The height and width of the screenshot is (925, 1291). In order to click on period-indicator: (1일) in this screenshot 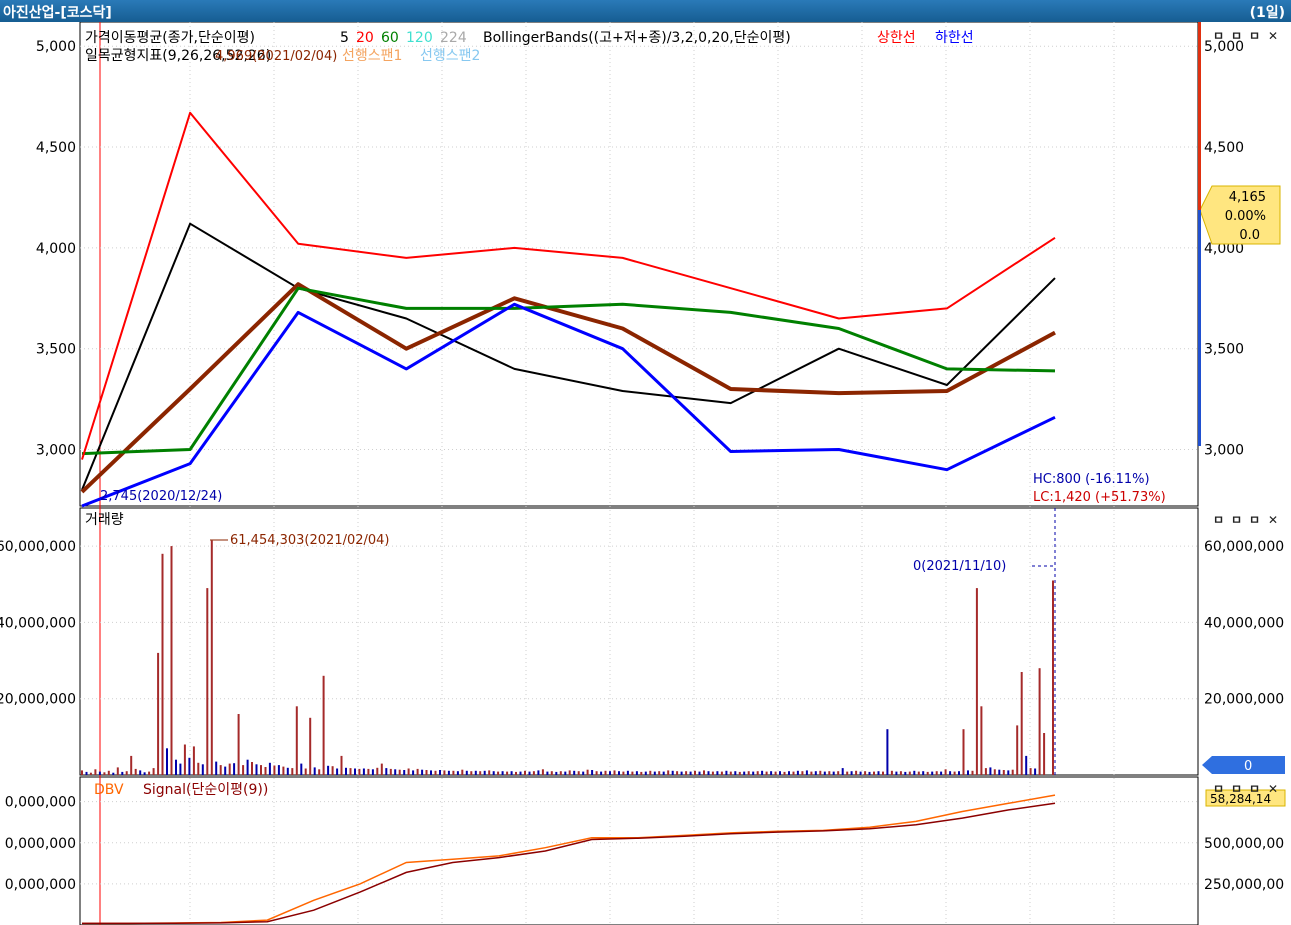, I will do `click(1267, 12)`.